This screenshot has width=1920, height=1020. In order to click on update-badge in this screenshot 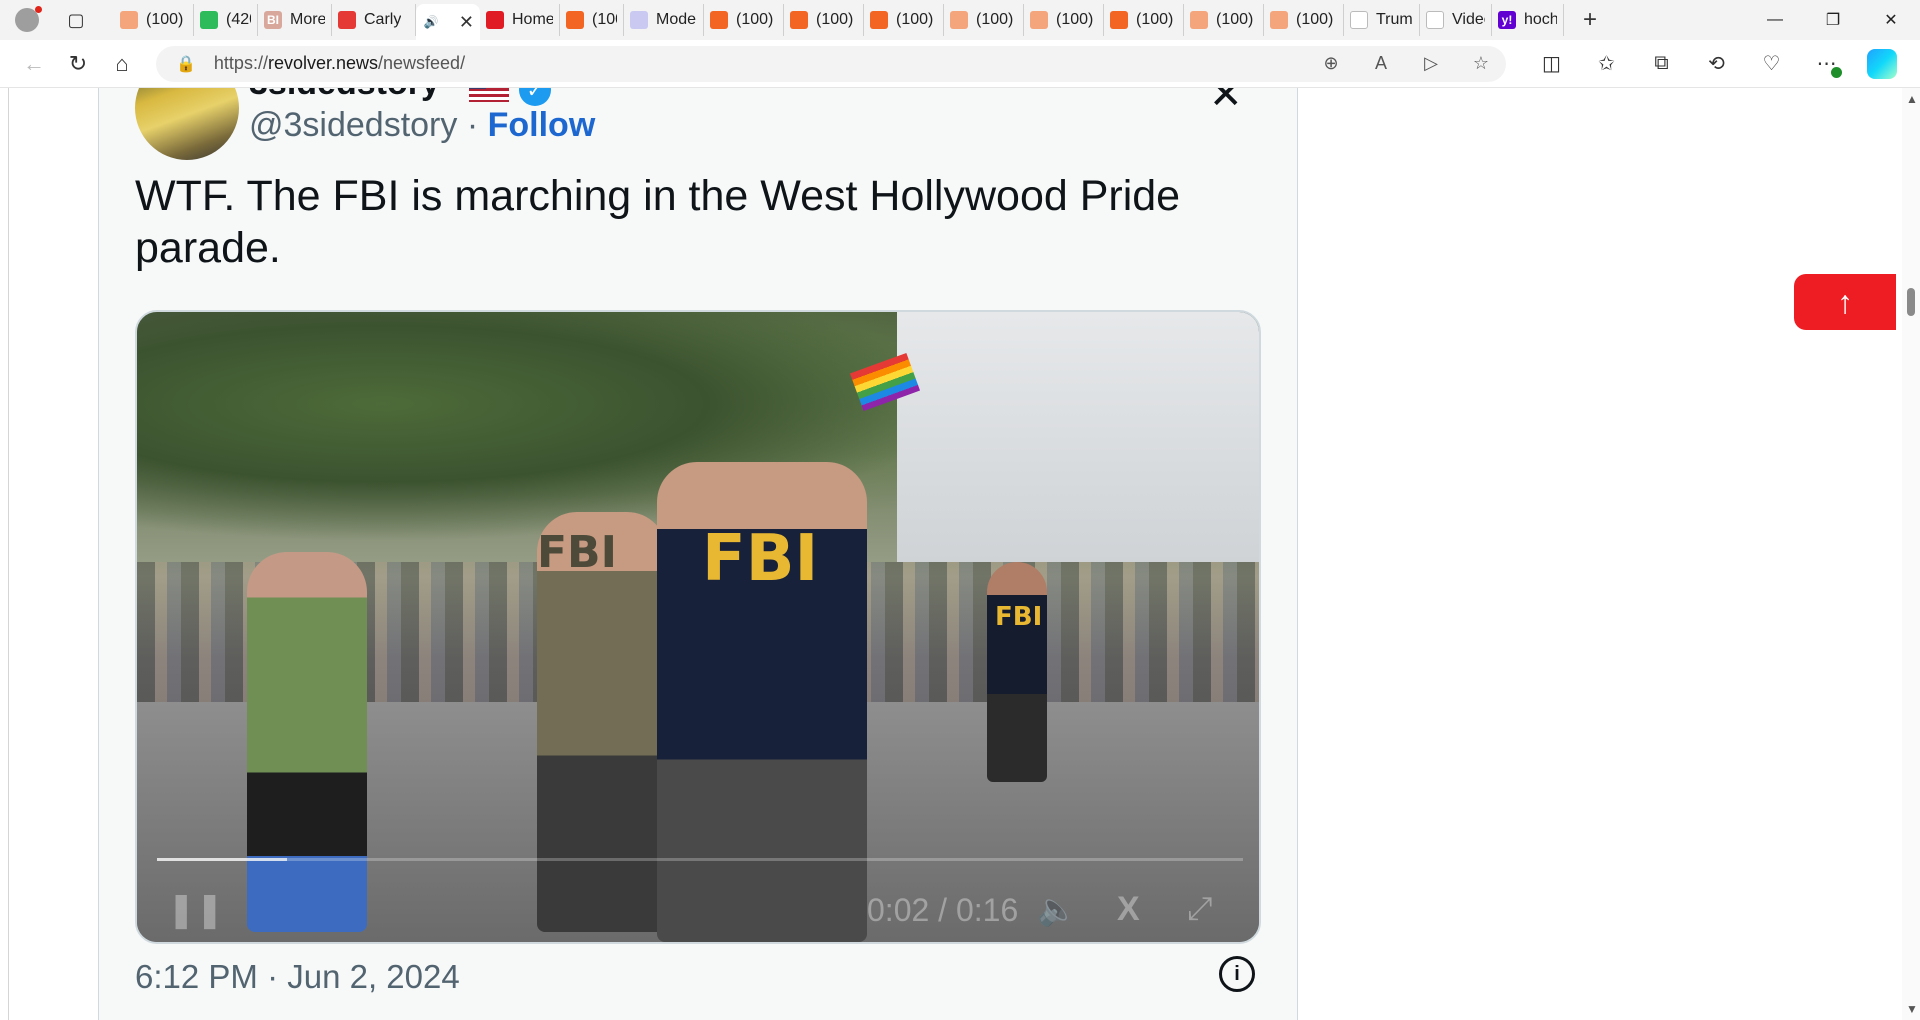, I will do `click(1836, 72)`.